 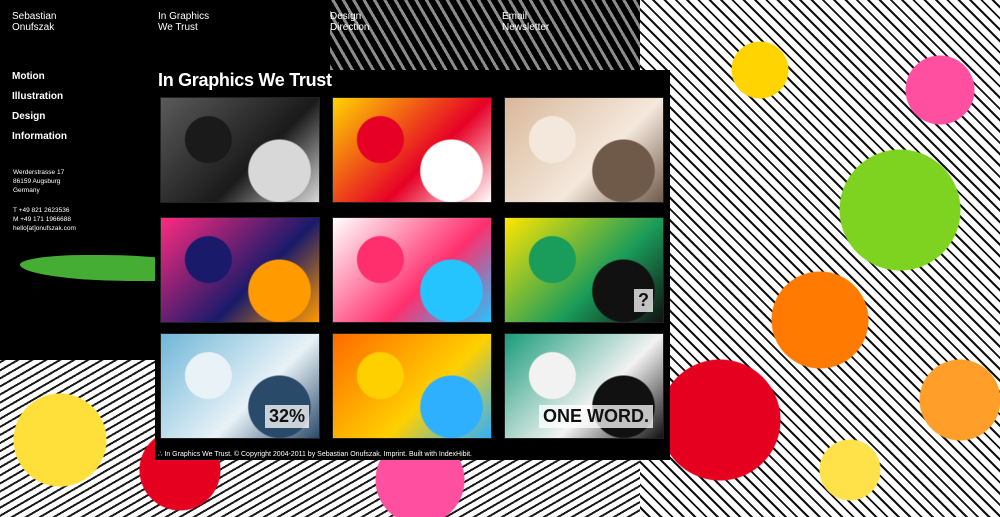 I want to click on sidebar-item-motion: Motion, so click(x=39, y=76).